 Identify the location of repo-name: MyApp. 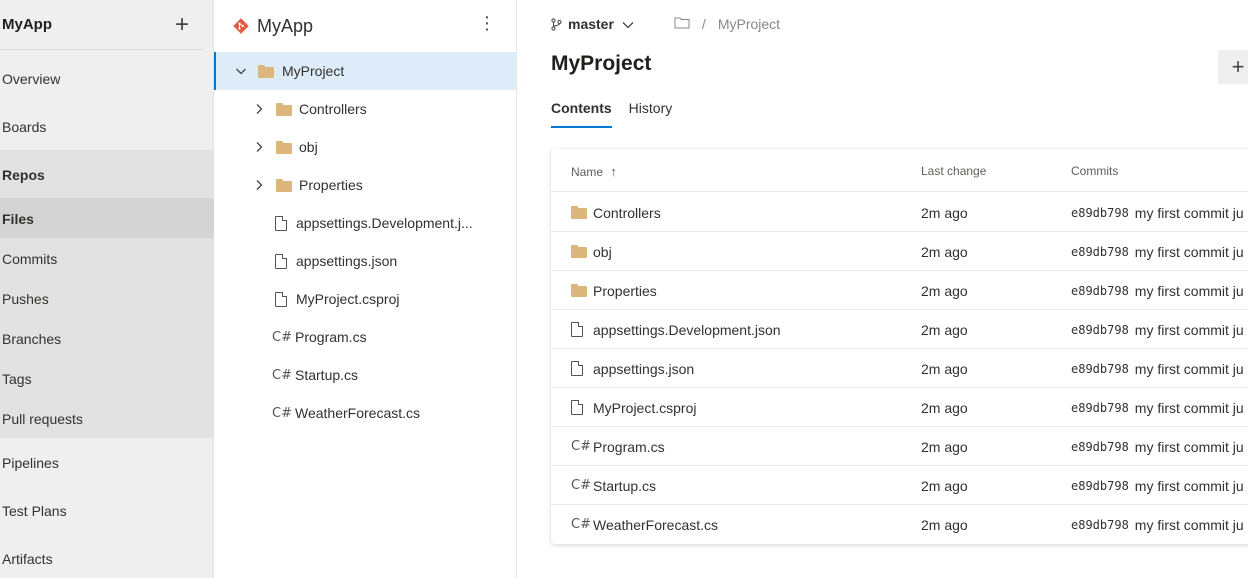
(285, 26).